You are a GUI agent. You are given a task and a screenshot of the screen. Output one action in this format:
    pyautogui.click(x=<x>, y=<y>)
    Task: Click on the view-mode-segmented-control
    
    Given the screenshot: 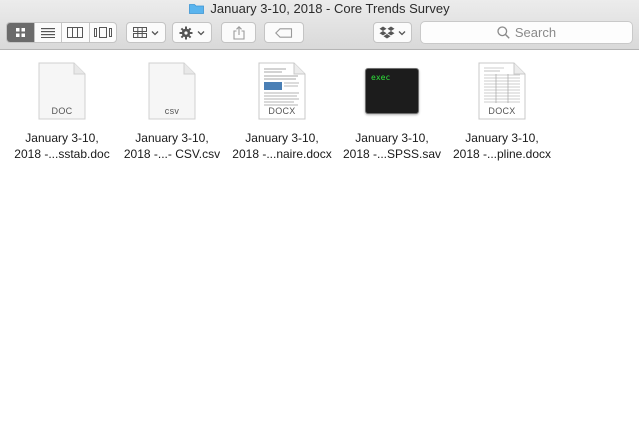 What is the action you would take?
    pyautogui.click(x=61, y=32)
    